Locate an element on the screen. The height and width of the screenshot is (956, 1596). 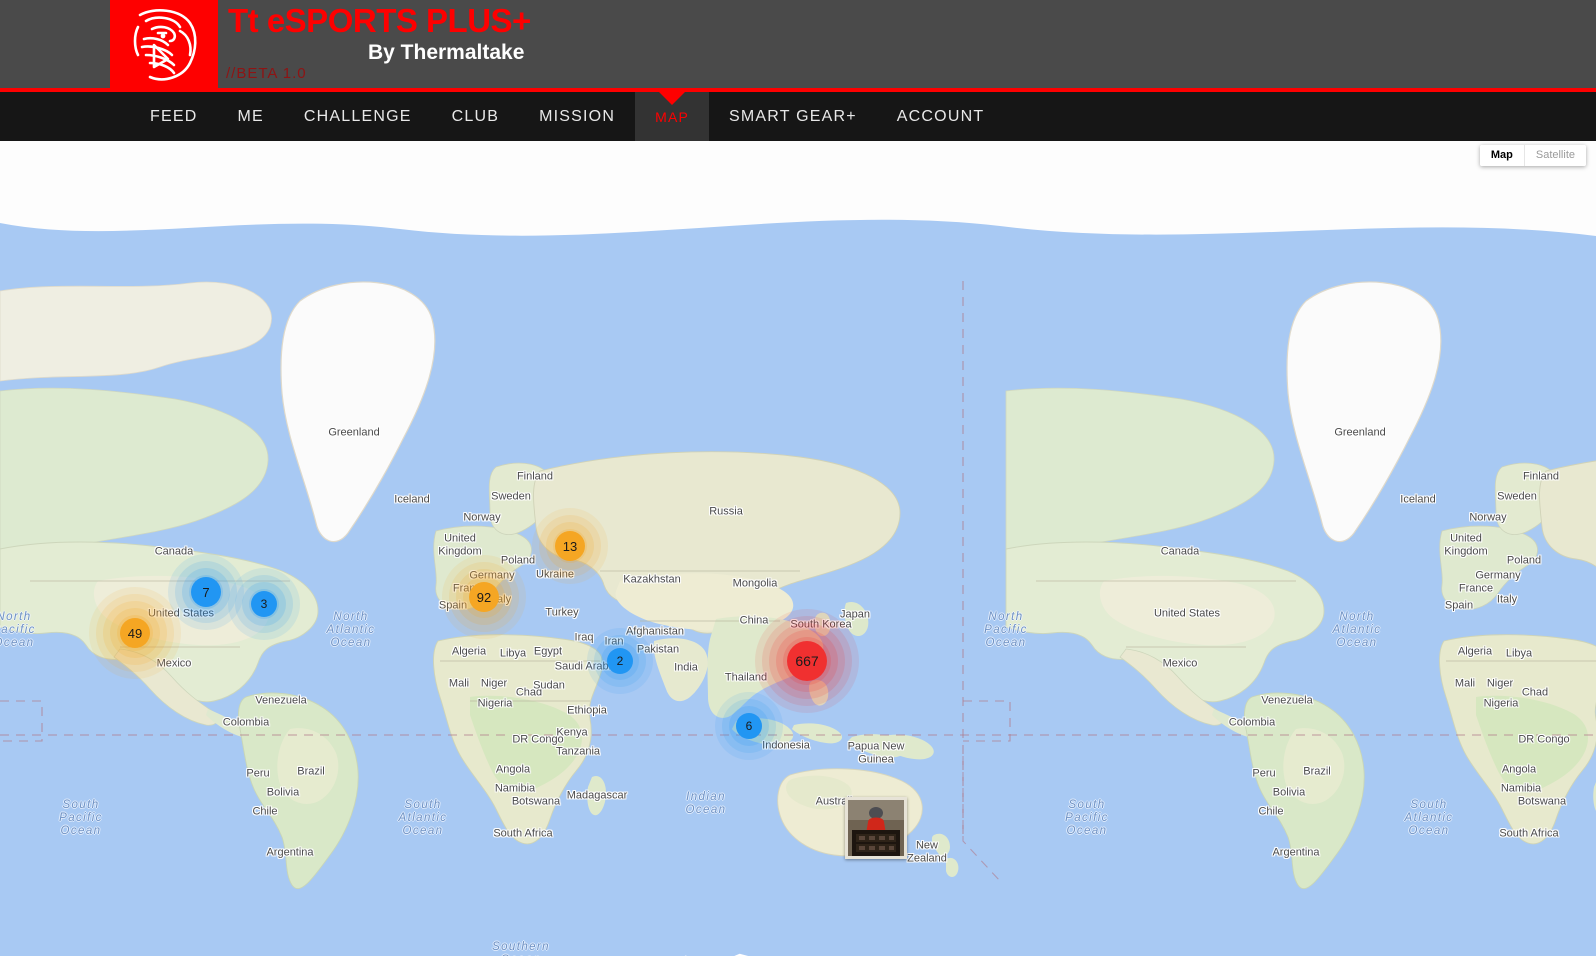
map-cluster-marker: 49 is located at coordinates (135, 633).